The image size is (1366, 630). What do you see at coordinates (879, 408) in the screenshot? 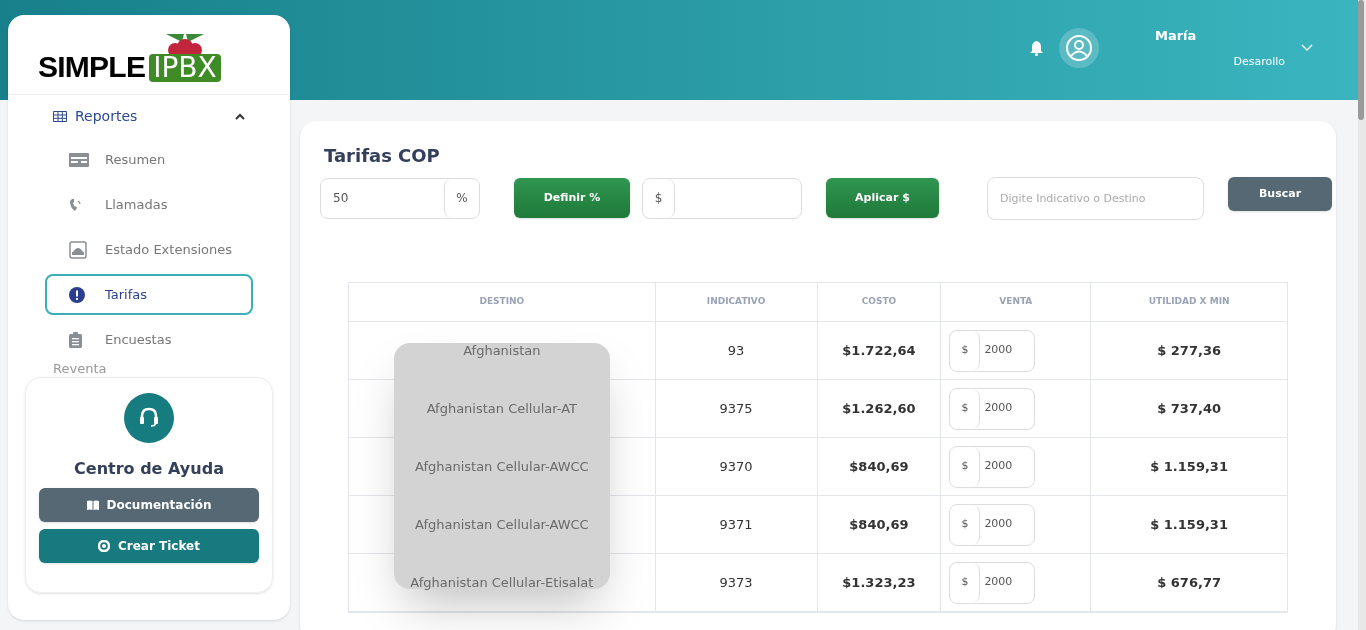
I see `table-cell: $1.262,60` at bounding box center [879, 408].